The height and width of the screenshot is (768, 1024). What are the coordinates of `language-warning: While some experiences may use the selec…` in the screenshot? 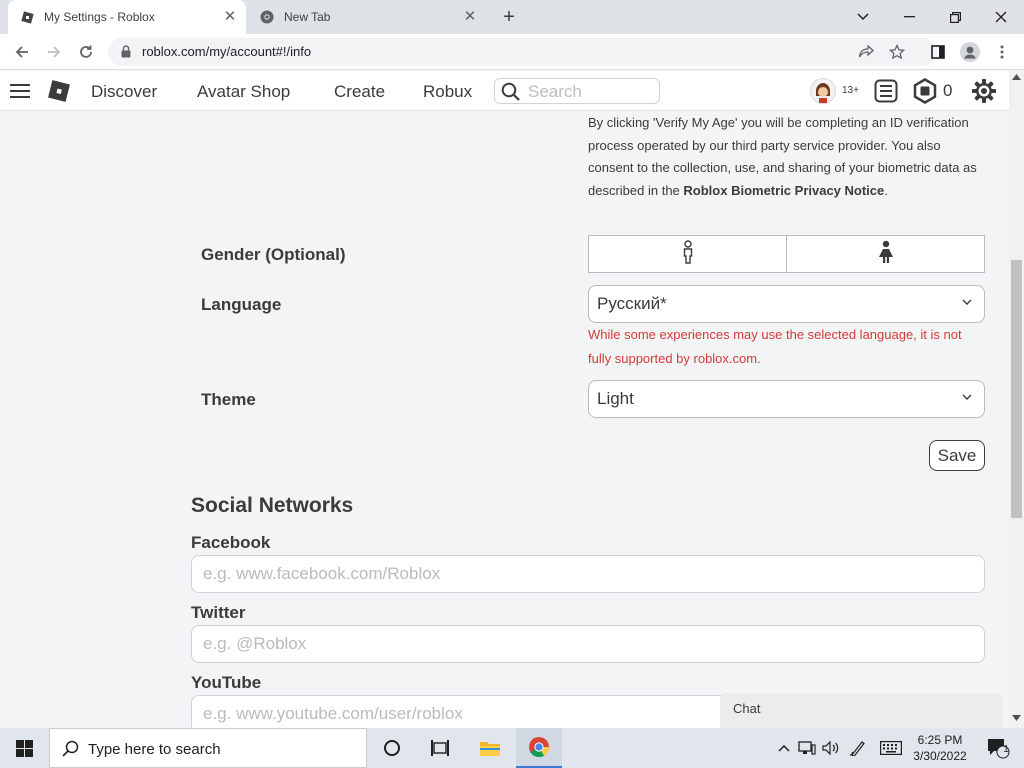 It's located at (775, 346).